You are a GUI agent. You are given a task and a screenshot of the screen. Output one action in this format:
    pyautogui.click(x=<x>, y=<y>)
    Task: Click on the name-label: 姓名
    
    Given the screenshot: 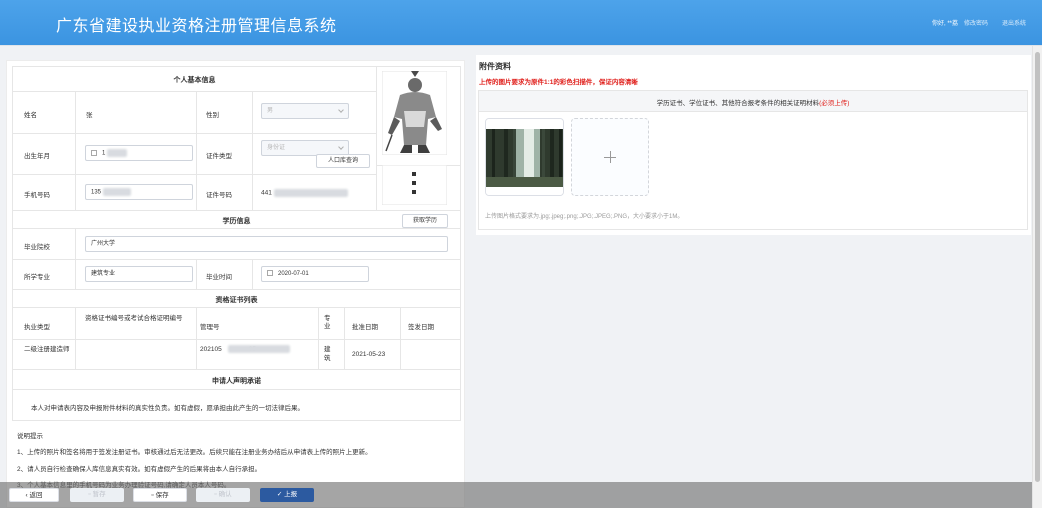 What is the action you would take?
    pyautogui.click(x=30, y=115)
    